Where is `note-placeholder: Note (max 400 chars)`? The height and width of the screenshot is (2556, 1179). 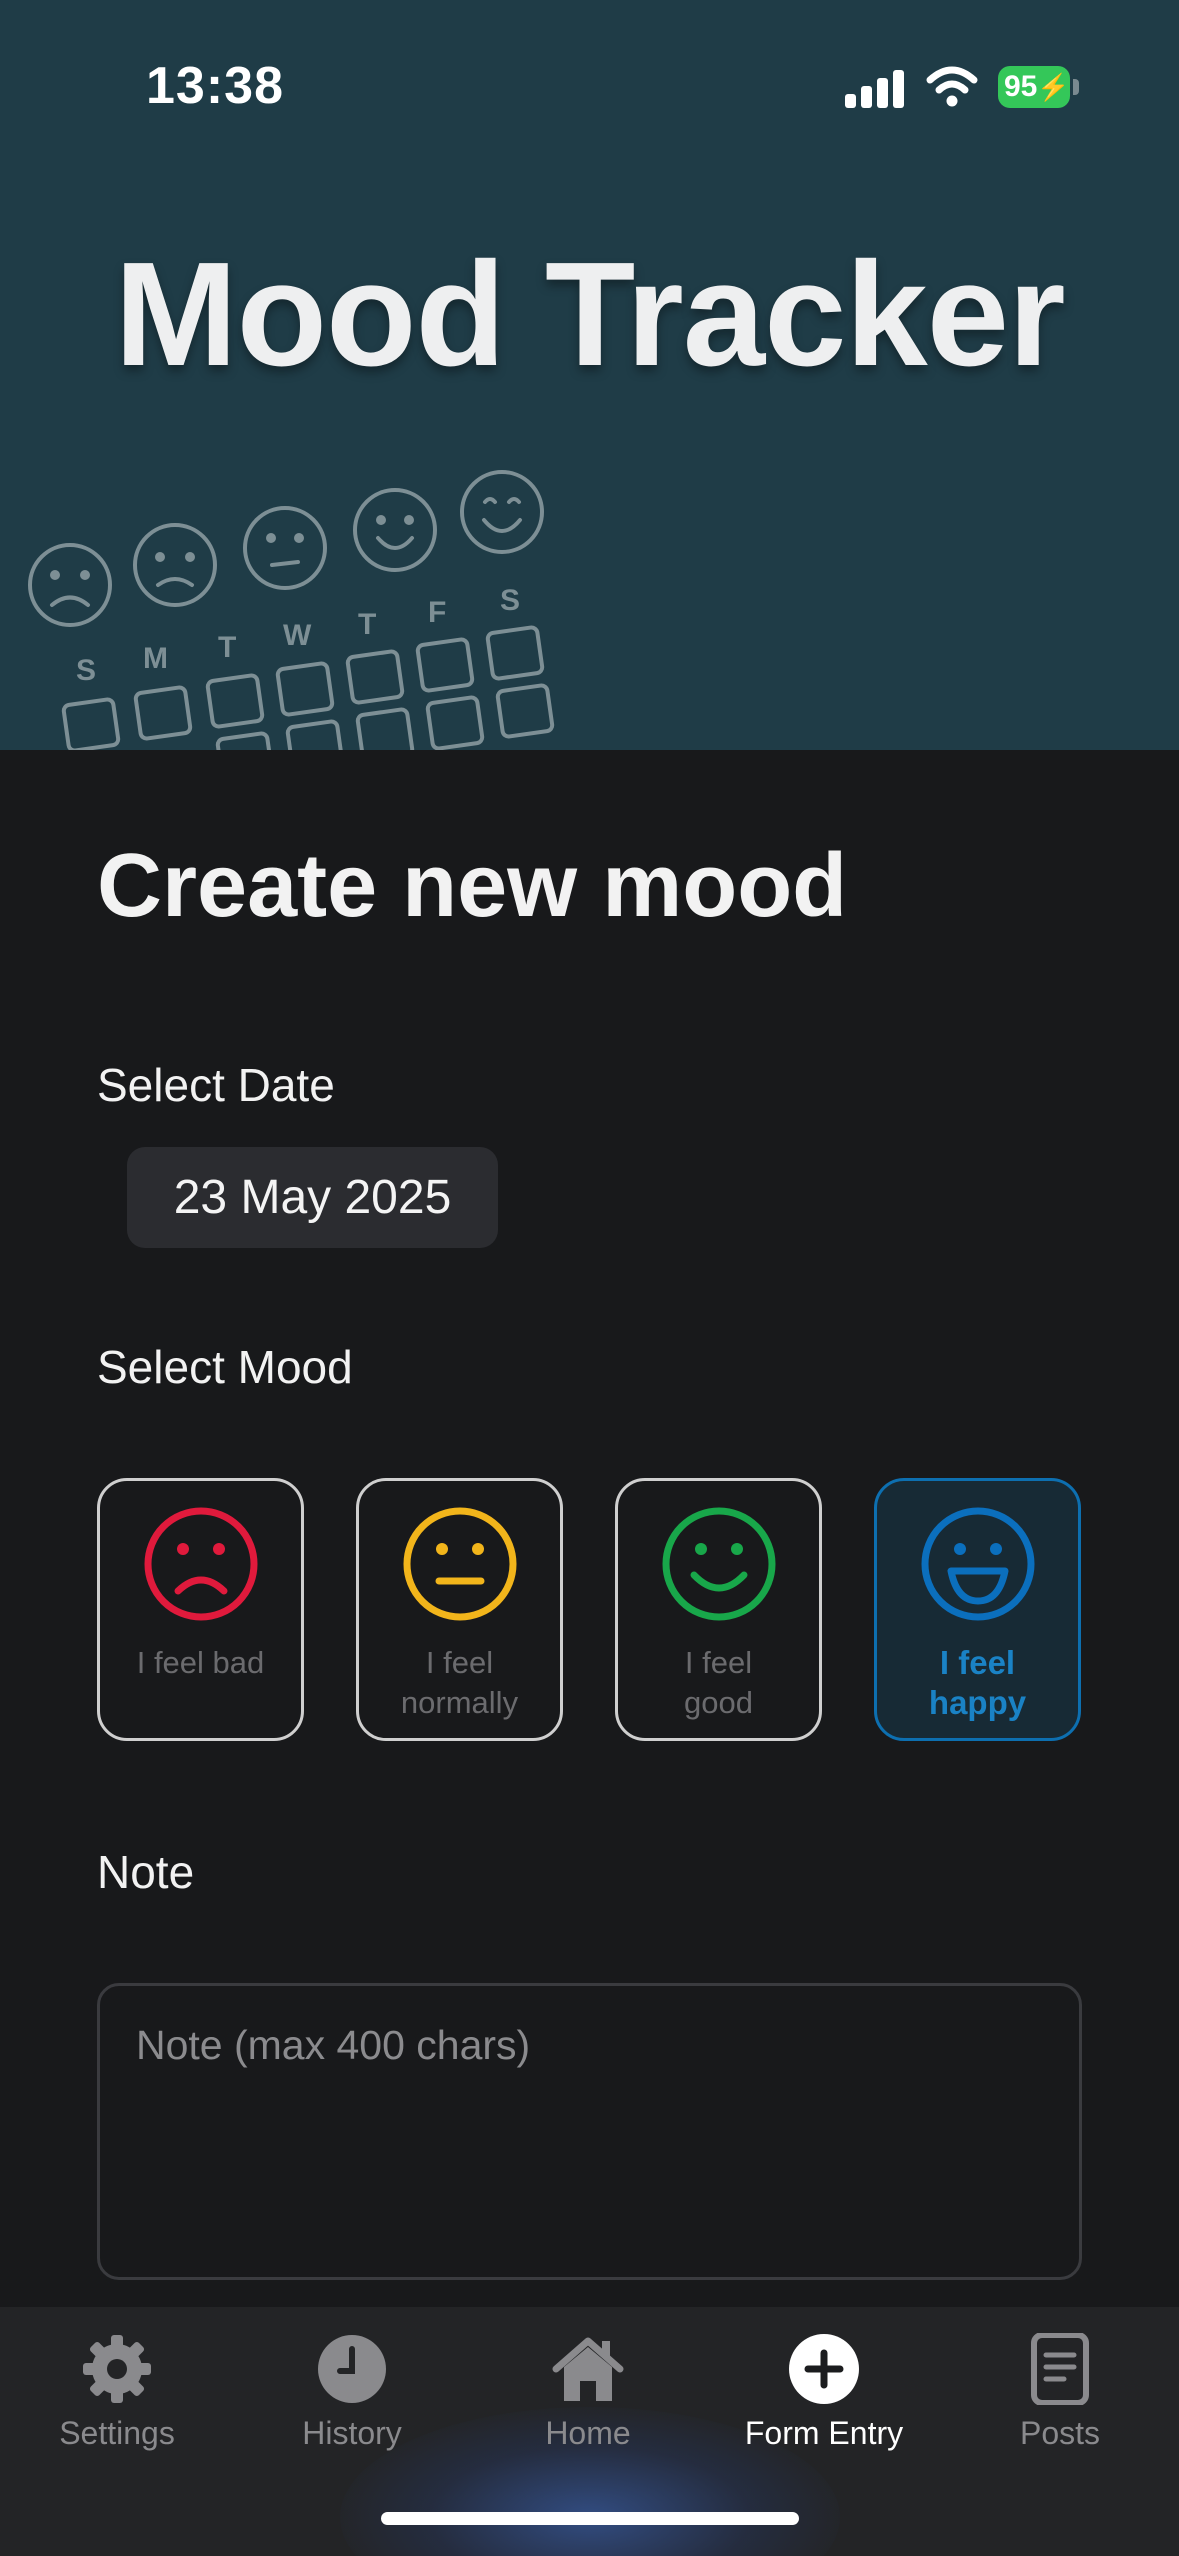 note-placeholder: Note (max 400 chars) is located at coordinates (333, 2045).